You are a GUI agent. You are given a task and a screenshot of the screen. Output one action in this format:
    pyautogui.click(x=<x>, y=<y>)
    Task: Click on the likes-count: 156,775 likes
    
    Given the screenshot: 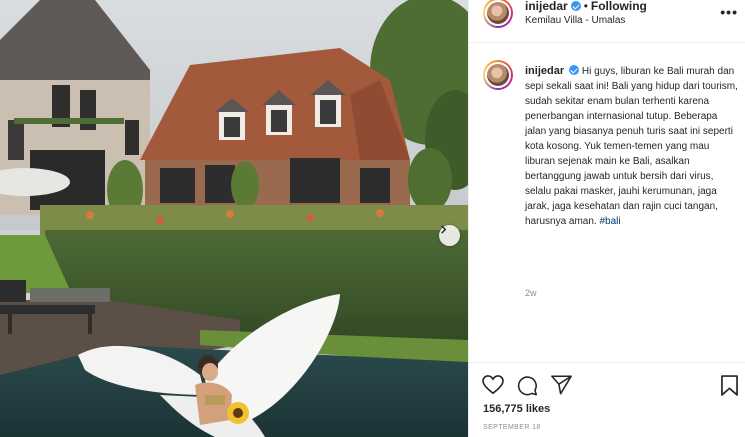 What is the action you would take?
    pyautogui.click(x=516, y=409)
    